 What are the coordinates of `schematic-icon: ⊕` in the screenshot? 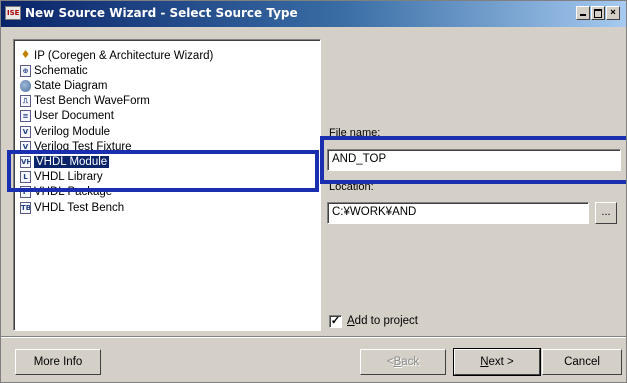 It's located at (25, 70).